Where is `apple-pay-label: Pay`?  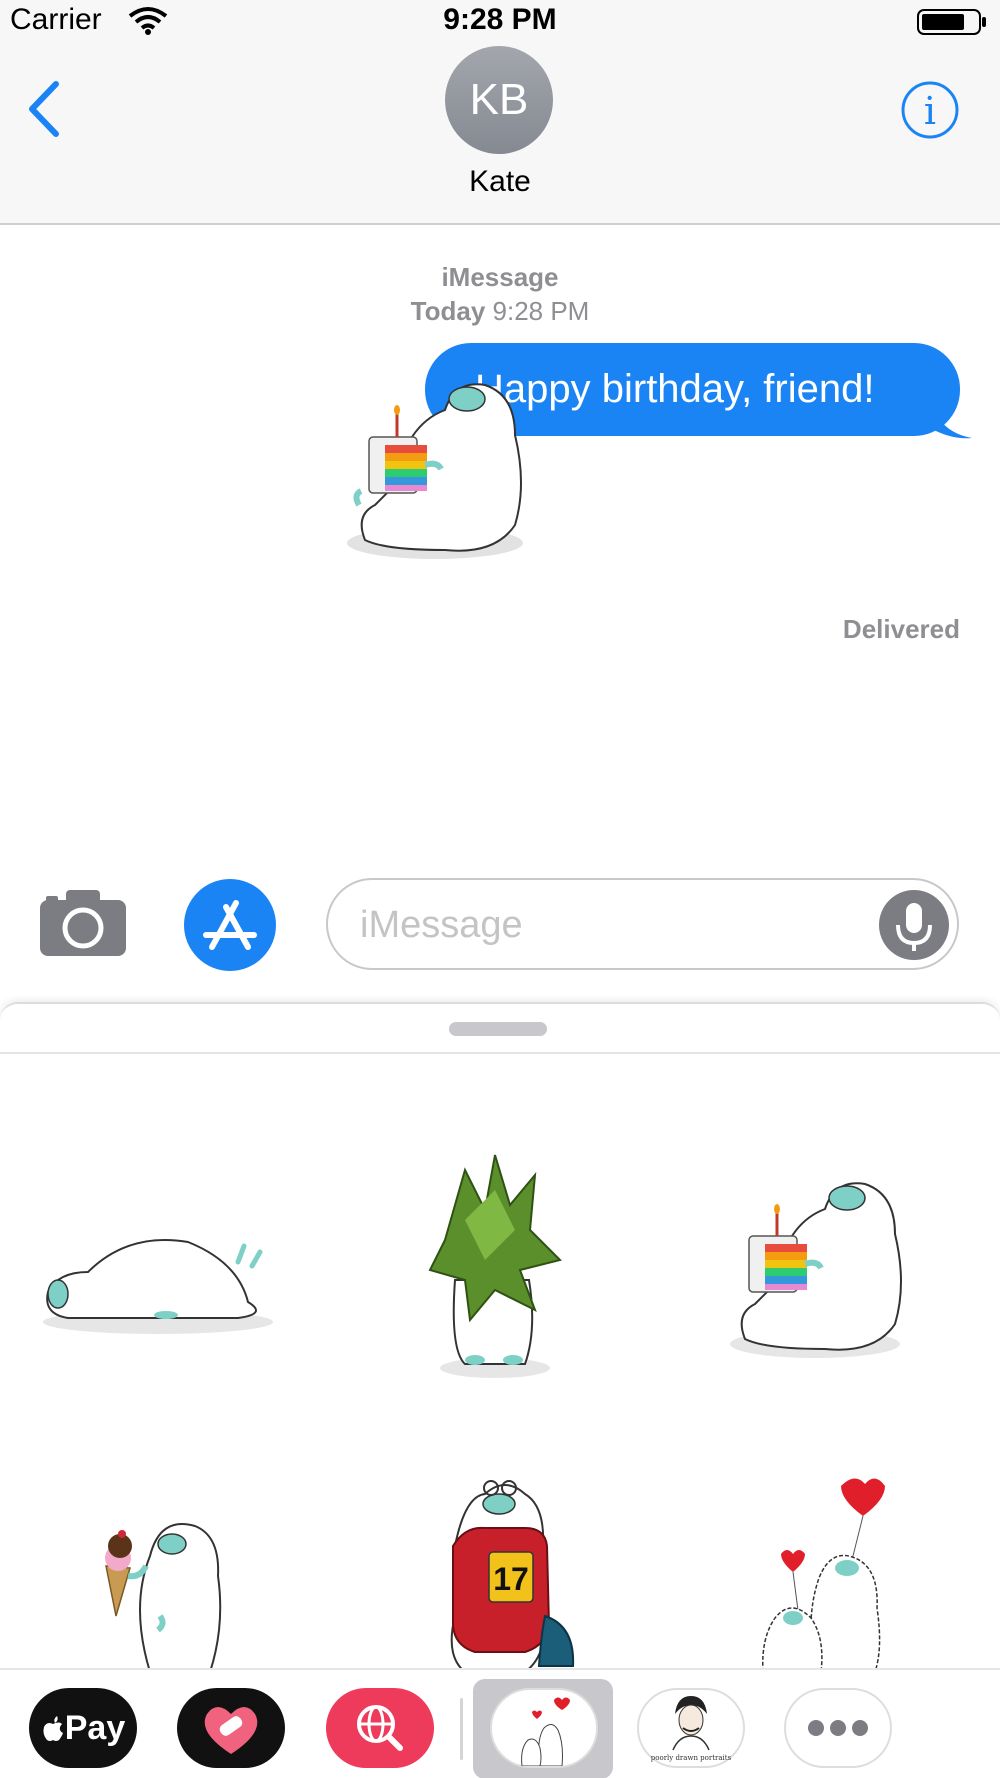 apple-pay-label: Pay is located at coordinates (95, 1728).